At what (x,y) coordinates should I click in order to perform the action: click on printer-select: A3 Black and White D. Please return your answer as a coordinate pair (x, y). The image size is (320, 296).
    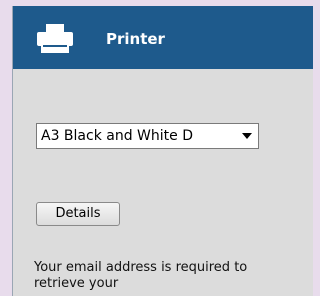
    Looking at the image, I should click on (147, 136).